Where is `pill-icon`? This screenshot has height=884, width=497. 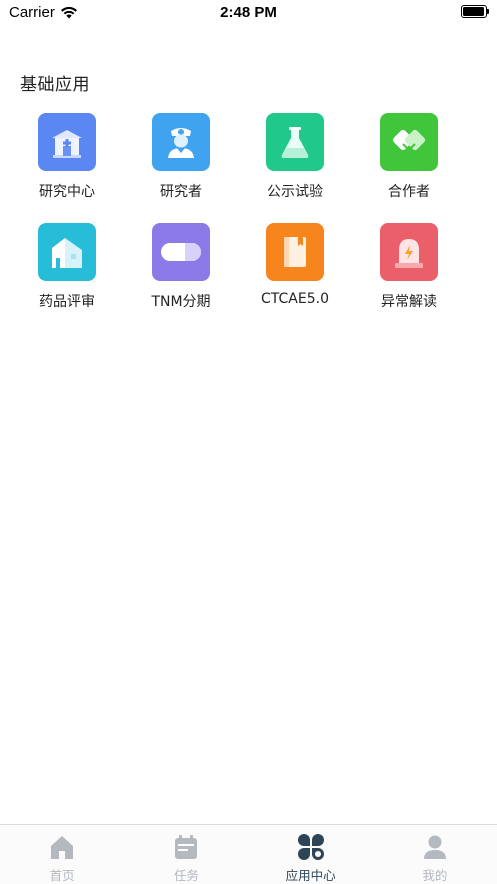
pill-icon is located at coordinates (181, 252).